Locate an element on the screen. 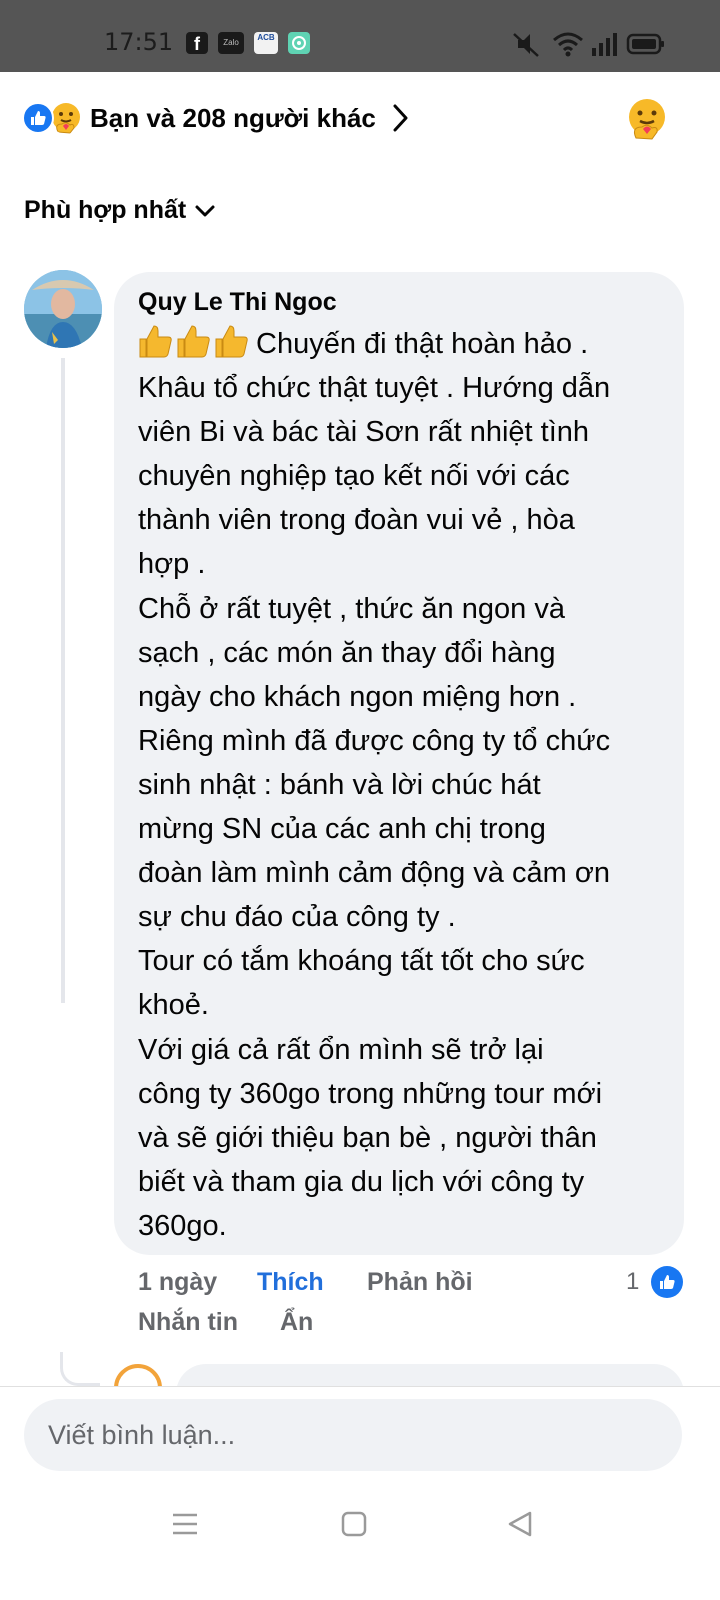 This screenshot has height=1600, width=720. comment-input is located at coordinates (353, 1435).